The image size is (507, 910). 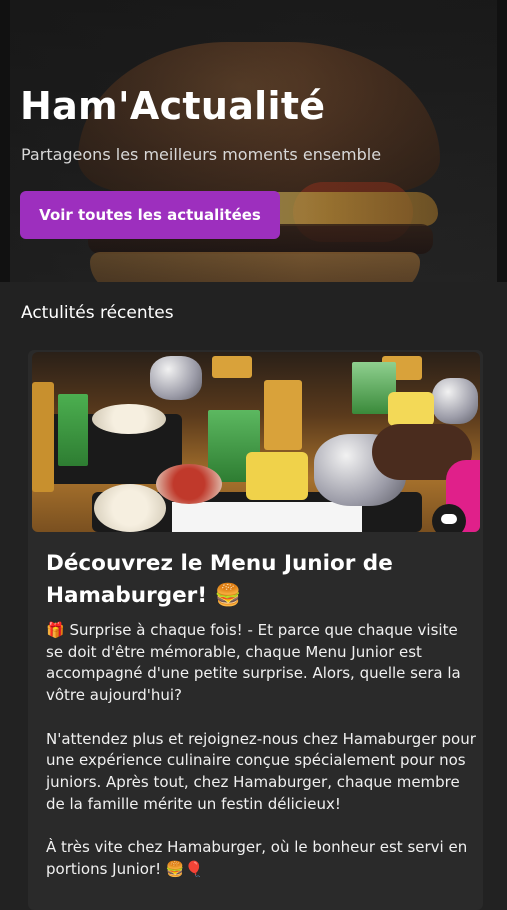 I want to click on view-all-news-button: Voir toutes les actualitées, so click(x=150, y=215).